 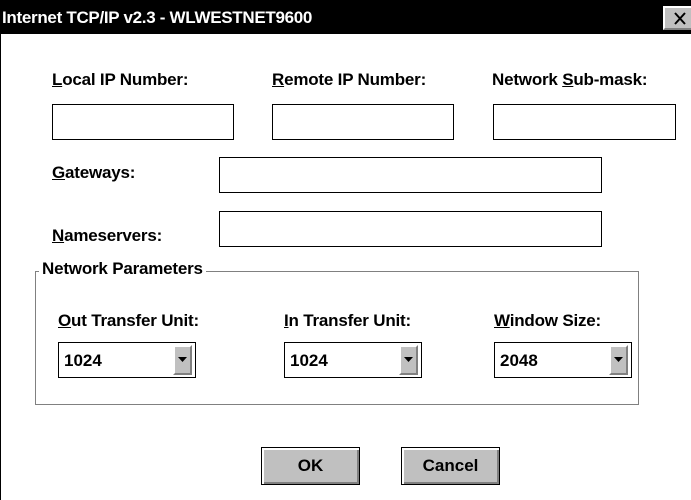 I want to click on network-parameters-title: Network Parameters, so click(x=122, y=269).